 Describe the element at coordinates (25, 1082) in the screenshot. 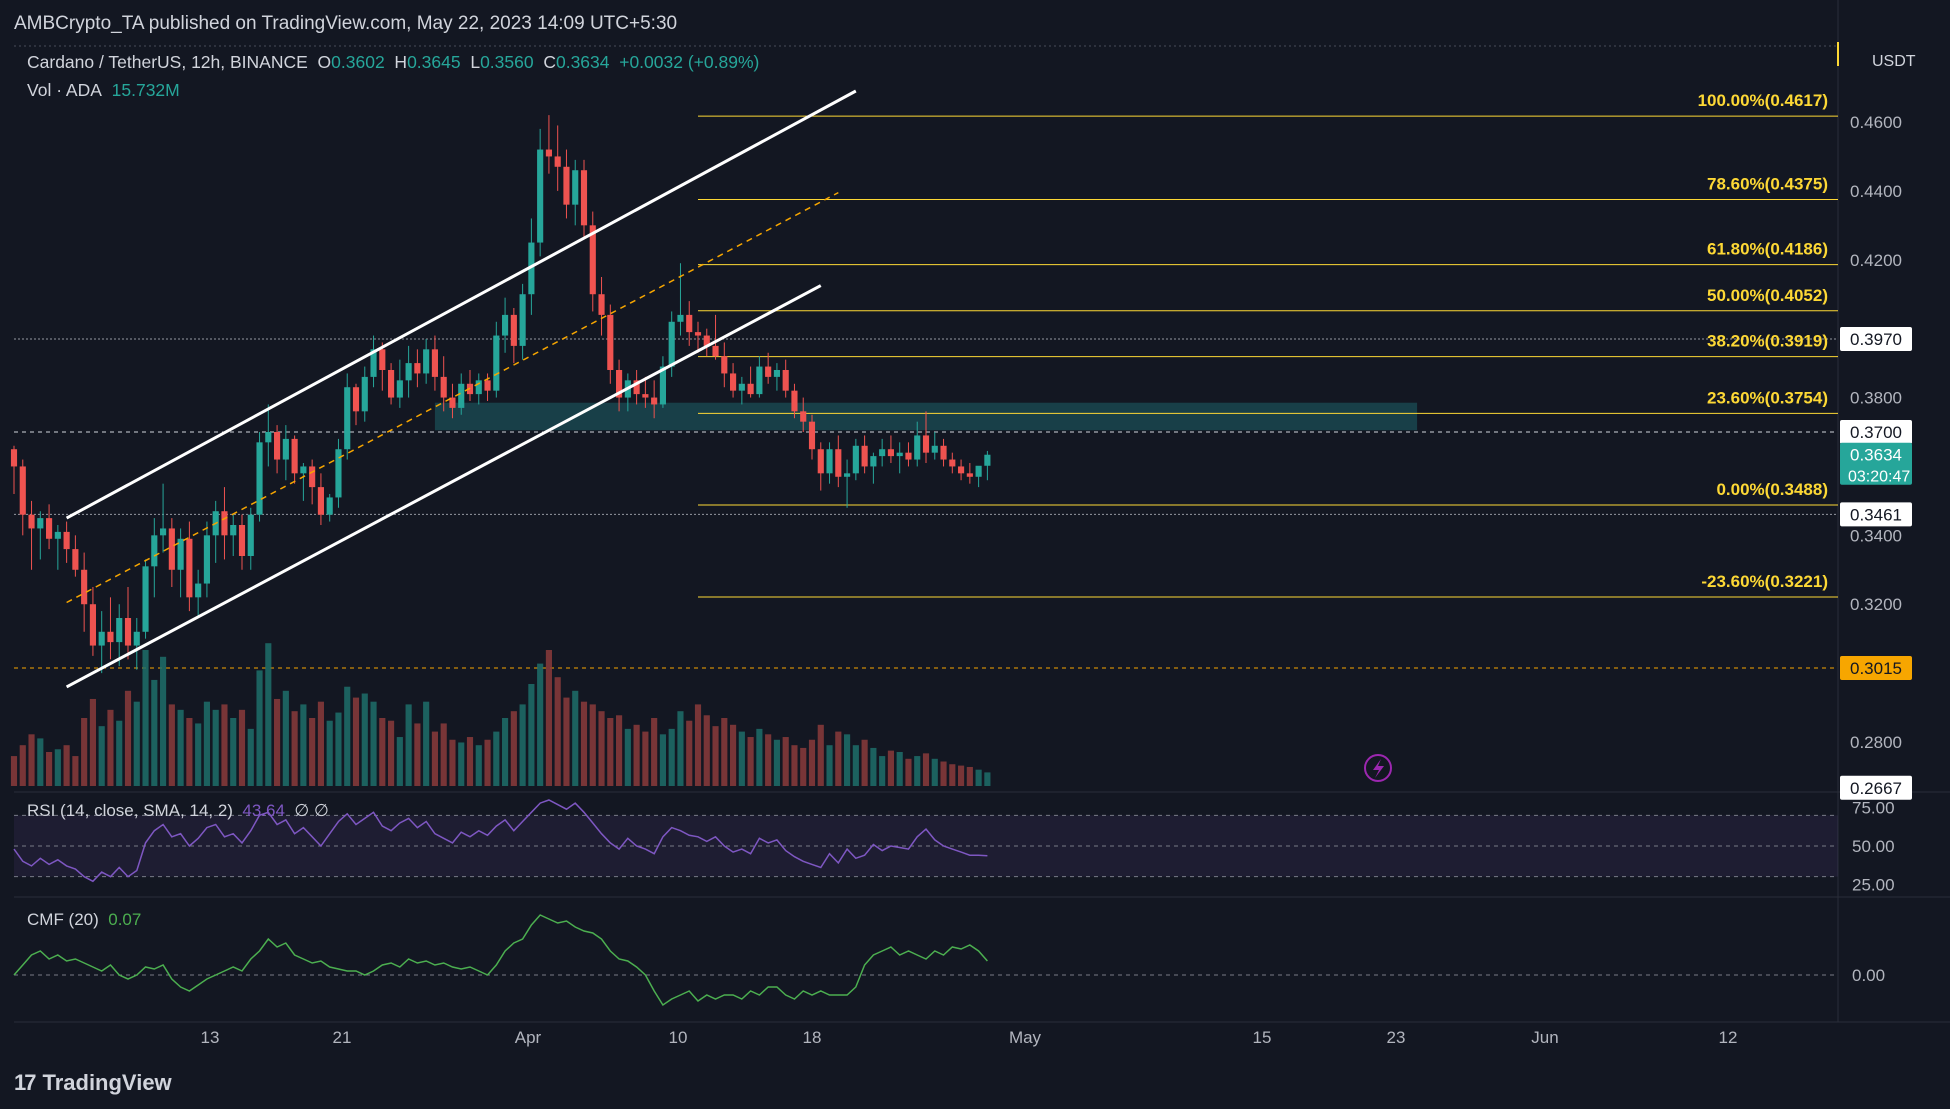

I see `tradingview-logo: 17` at that location.